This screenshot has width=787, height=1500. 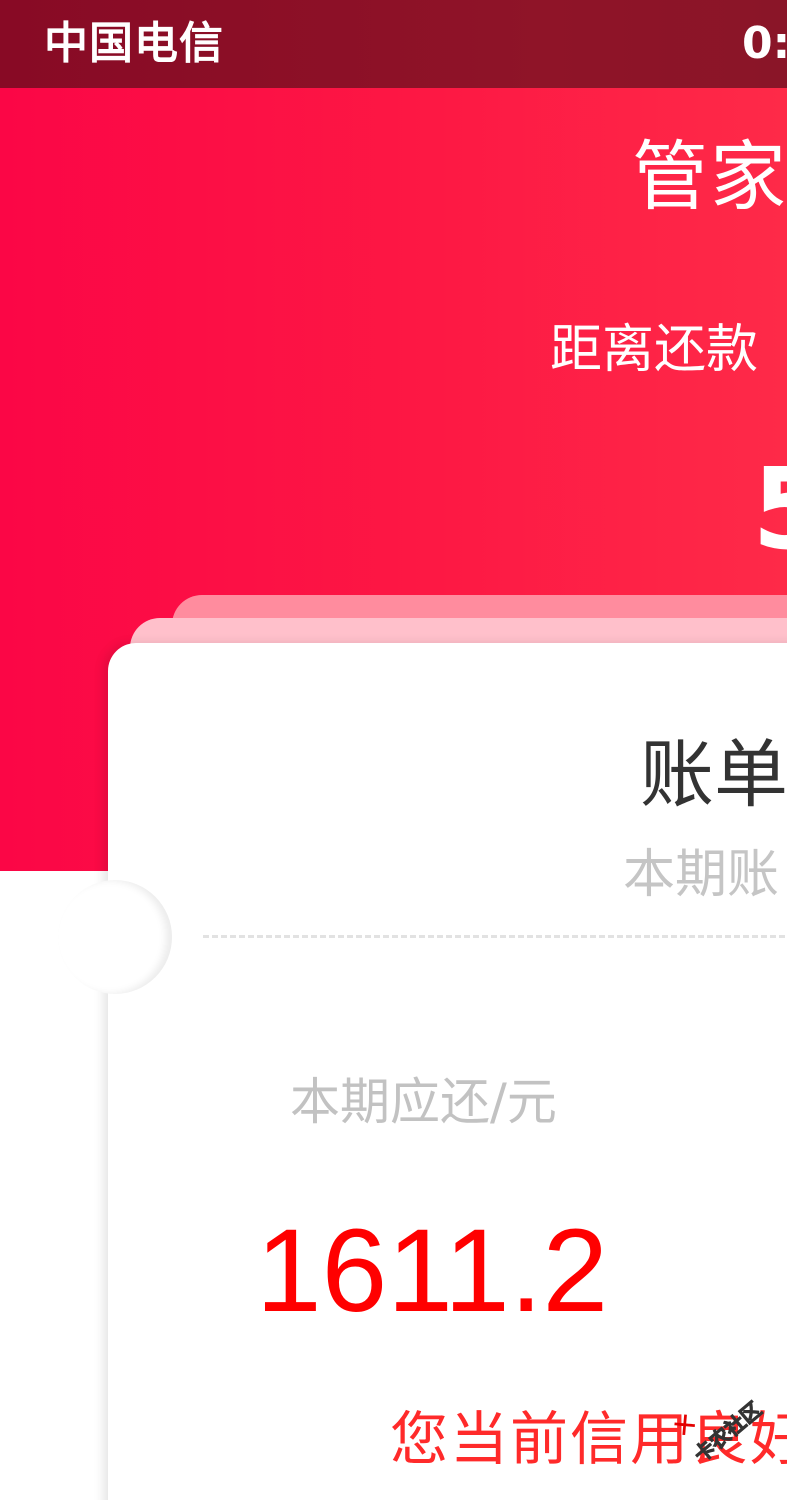 What do you see at coordinates (432, 1271) in the screenshot?
I see `amount-due-value: 1611.2` at bounding box center [432, 1271].